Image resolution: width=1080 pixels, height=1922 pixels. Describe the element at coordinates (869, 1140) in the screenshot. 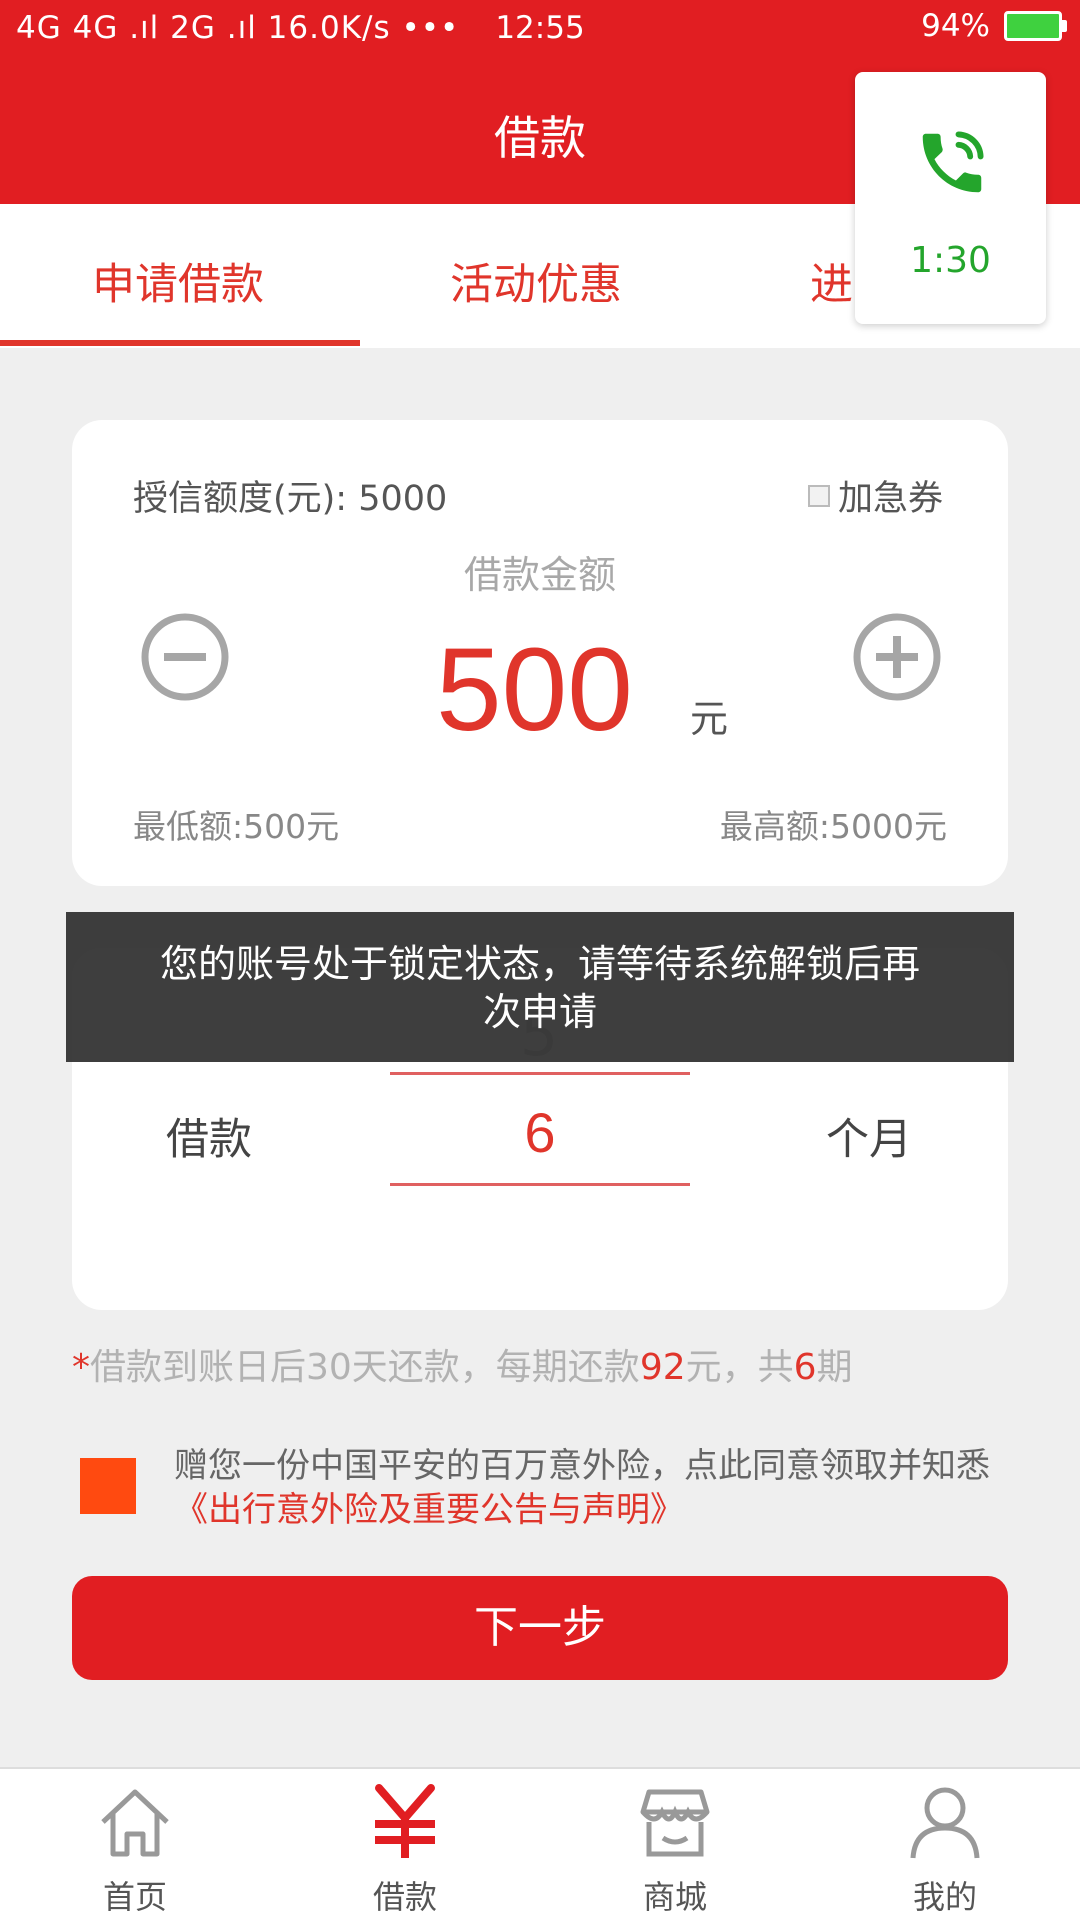

I see `term-unit: 个月` at that location.